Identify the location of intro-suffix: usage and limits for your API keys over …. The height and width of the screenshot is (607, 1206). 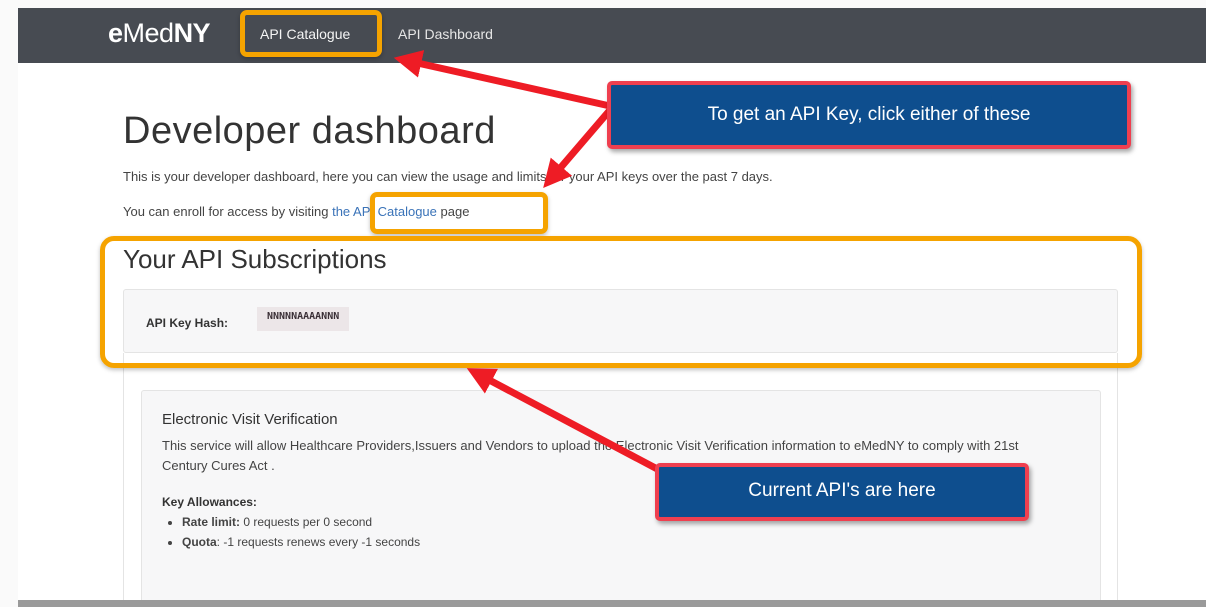
(612, 176).